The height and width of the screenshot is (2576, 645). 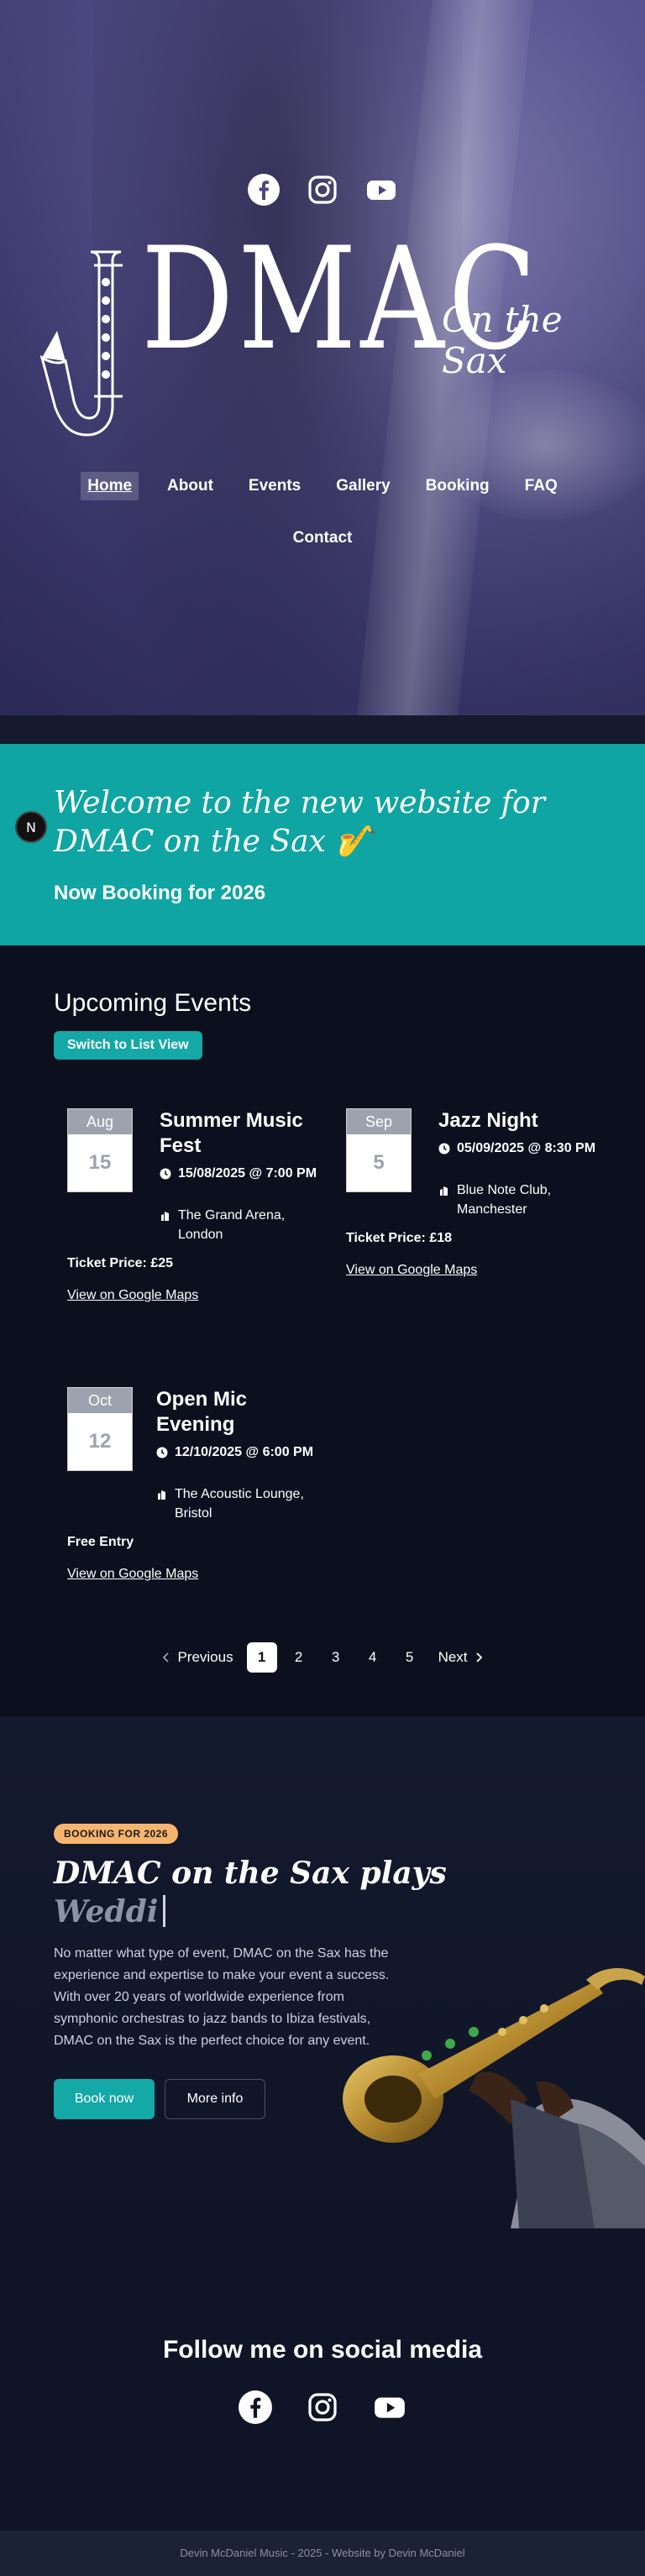 I want to click on chevron-right-icon, so click(x=478, y=1657).